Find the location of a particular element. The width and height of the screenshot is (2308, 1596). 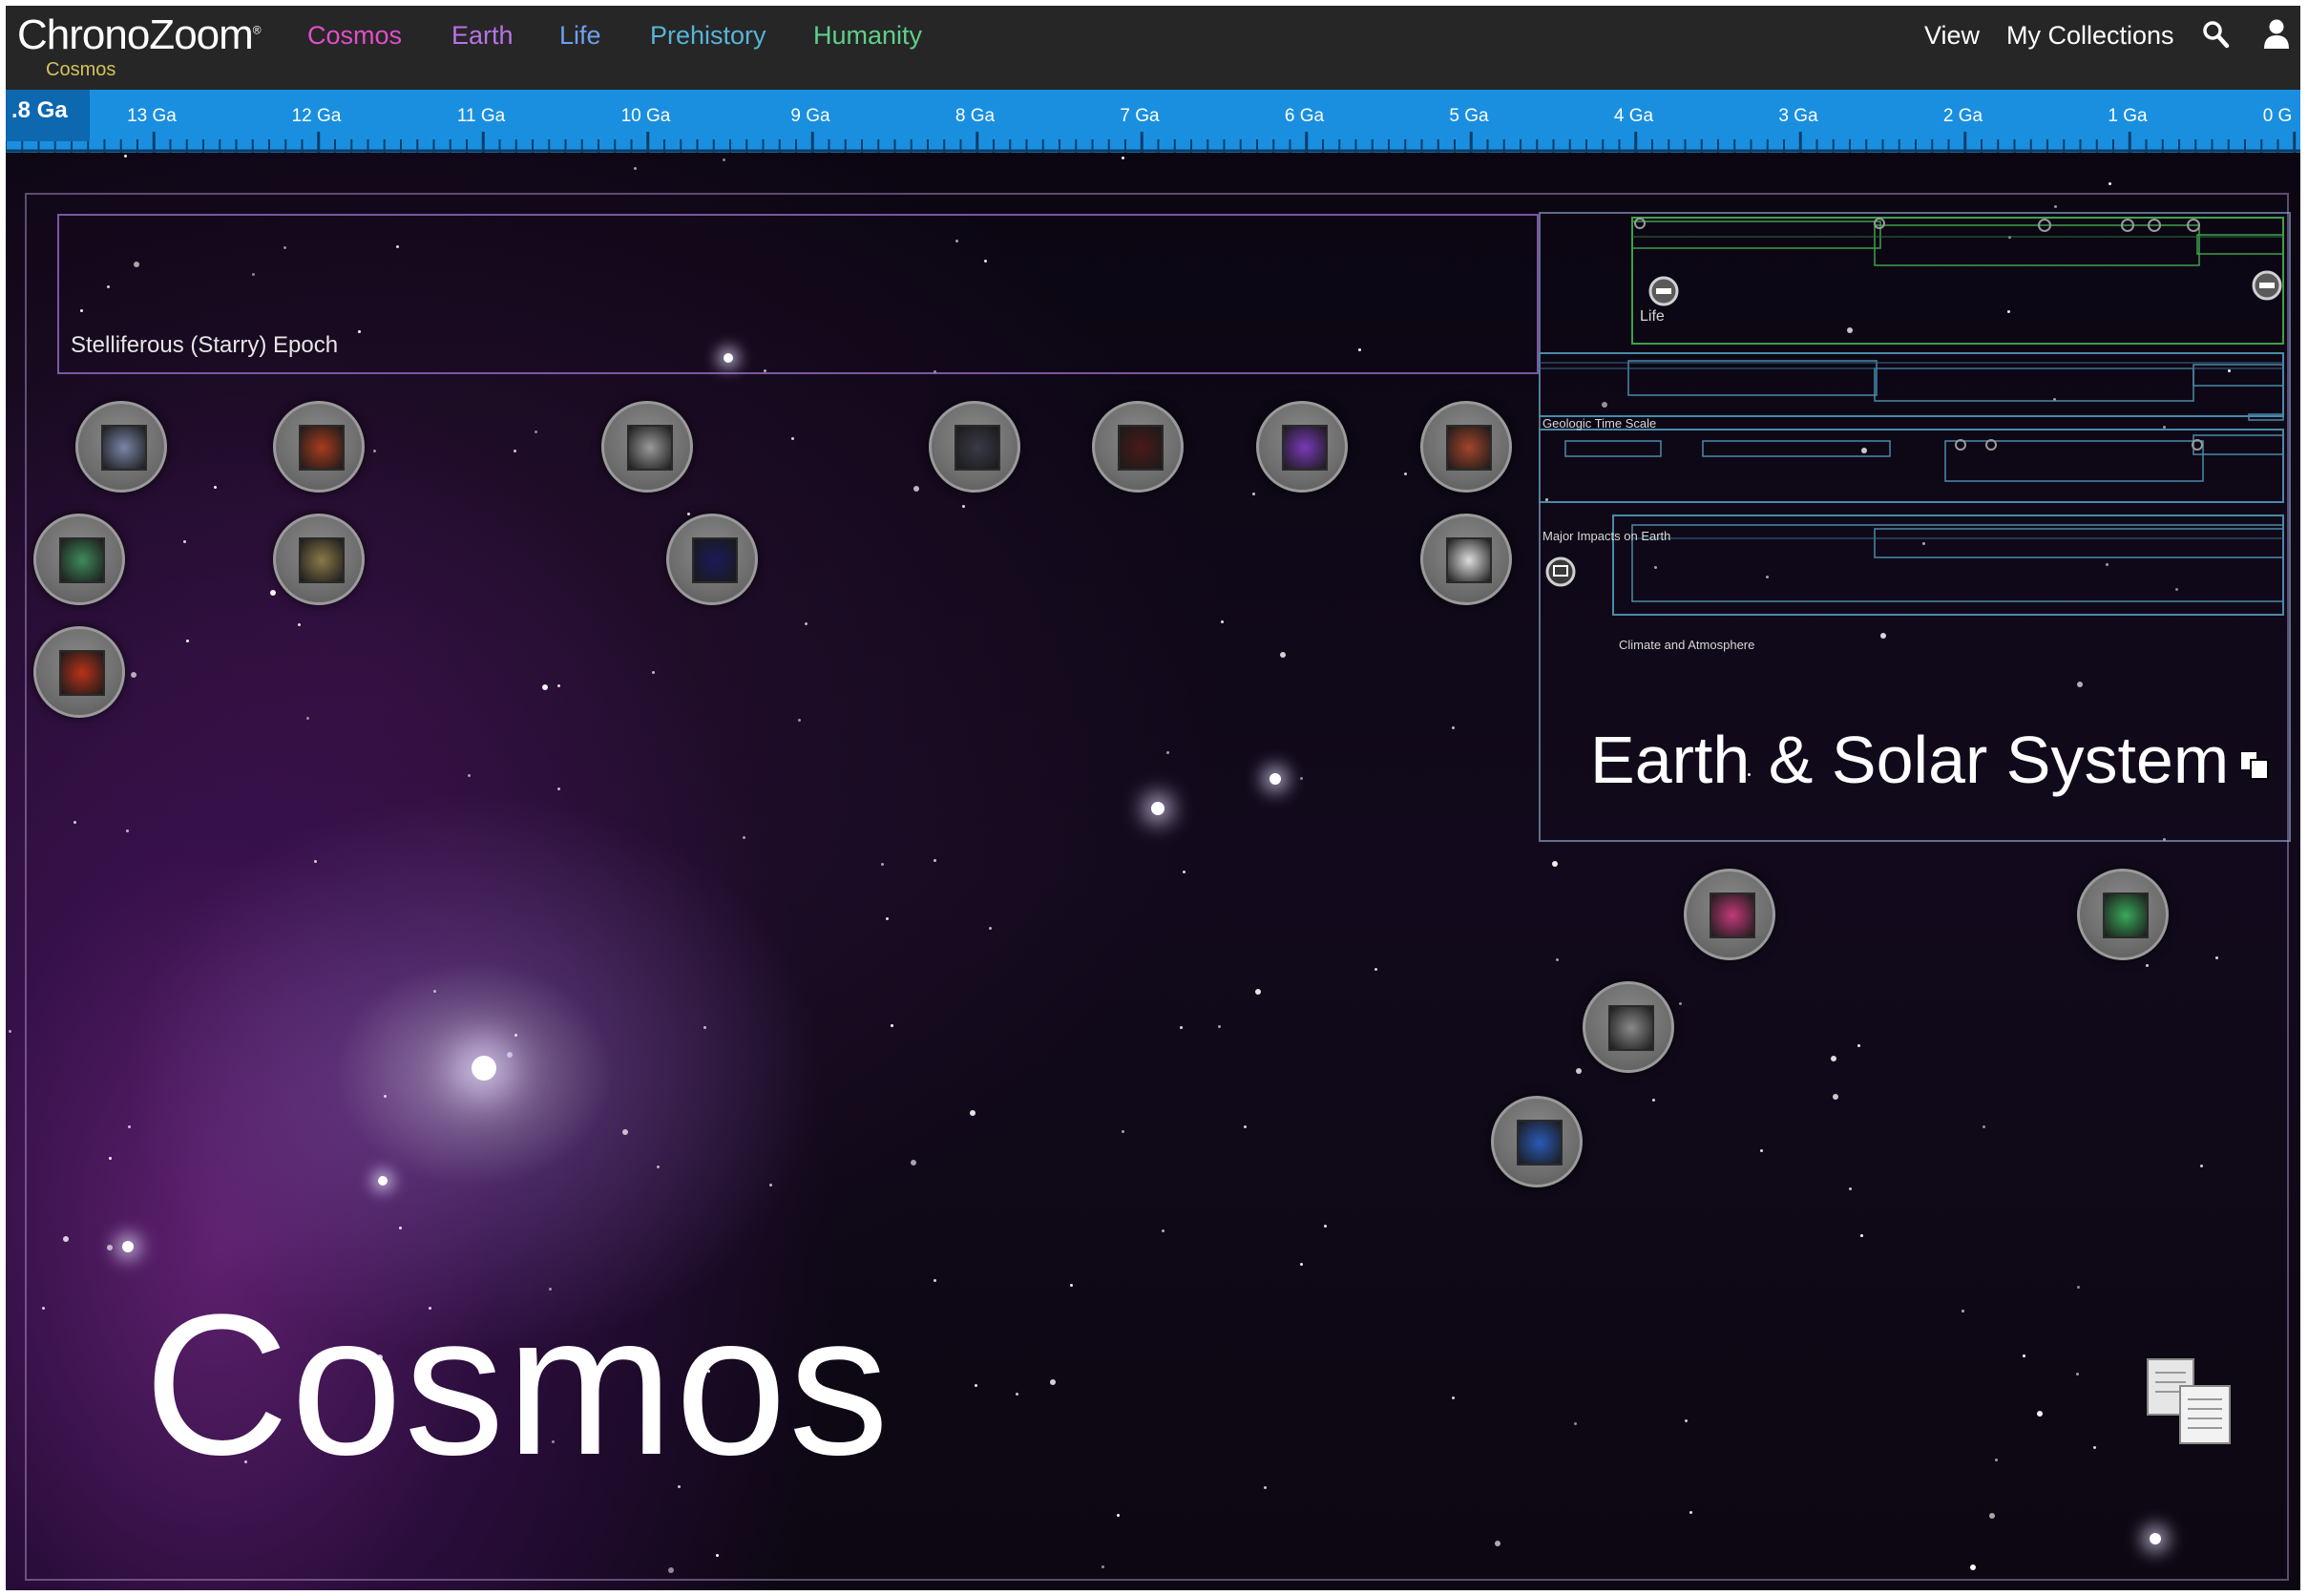

exhibit-moon is located at coordinates (1628, 1027).